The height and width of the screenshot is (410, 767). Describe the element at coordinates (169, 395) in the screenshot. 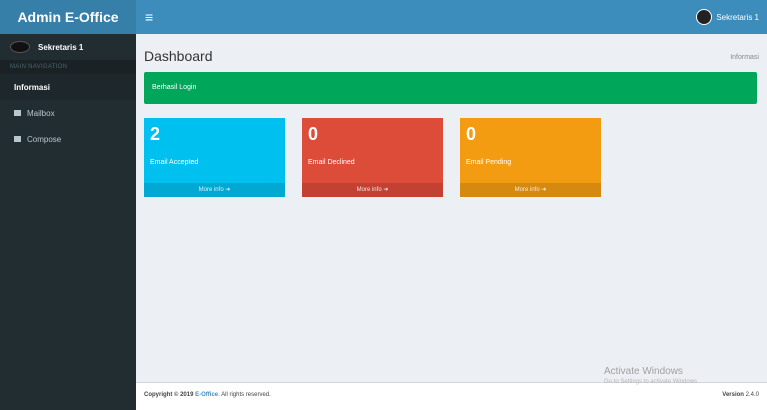

I see `copyright-text: Copyright © 2019` at that location.